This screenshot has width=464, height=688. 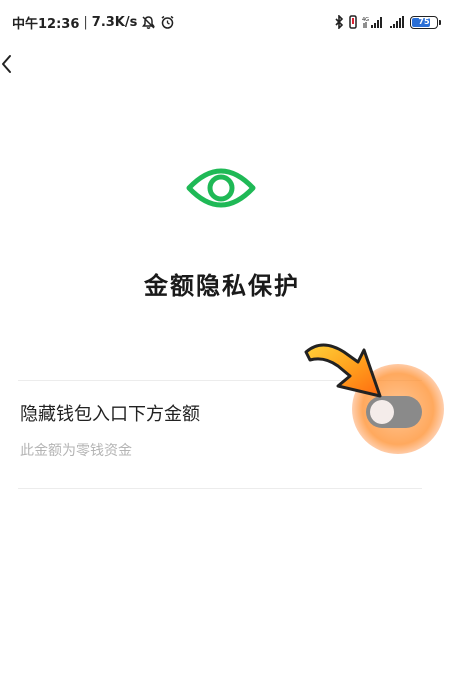 I want to click on status-time: 中午12:36, so click(x=46, y=24).